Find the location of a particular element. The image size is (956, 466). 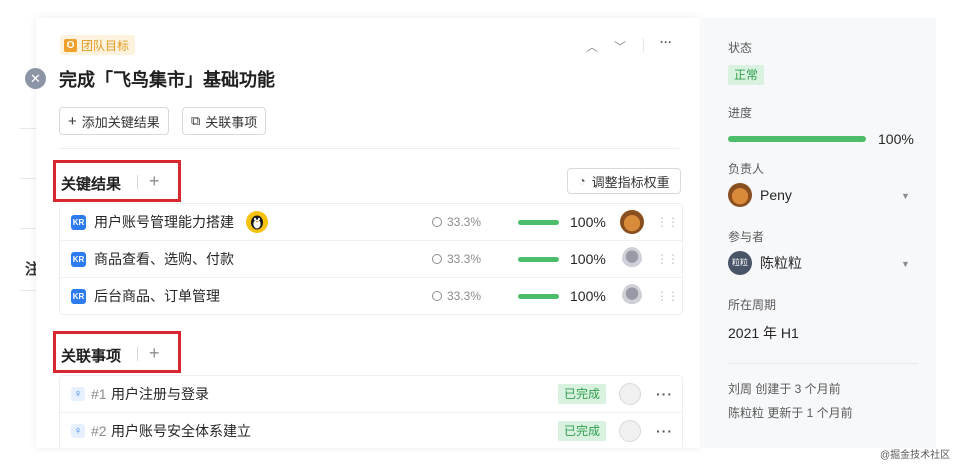

avatar: 粒粒 is located at coordinates (740, 263).